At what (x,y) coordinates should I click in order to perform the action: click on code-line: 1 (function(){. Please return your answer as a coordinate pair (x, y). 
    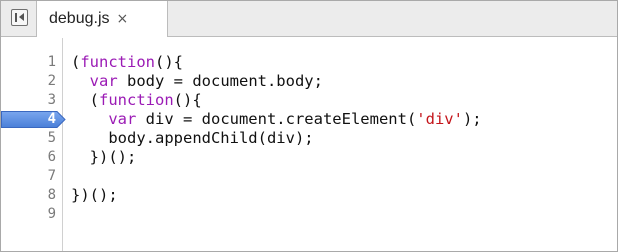
    Looking at the image, I should click on (309, 62).